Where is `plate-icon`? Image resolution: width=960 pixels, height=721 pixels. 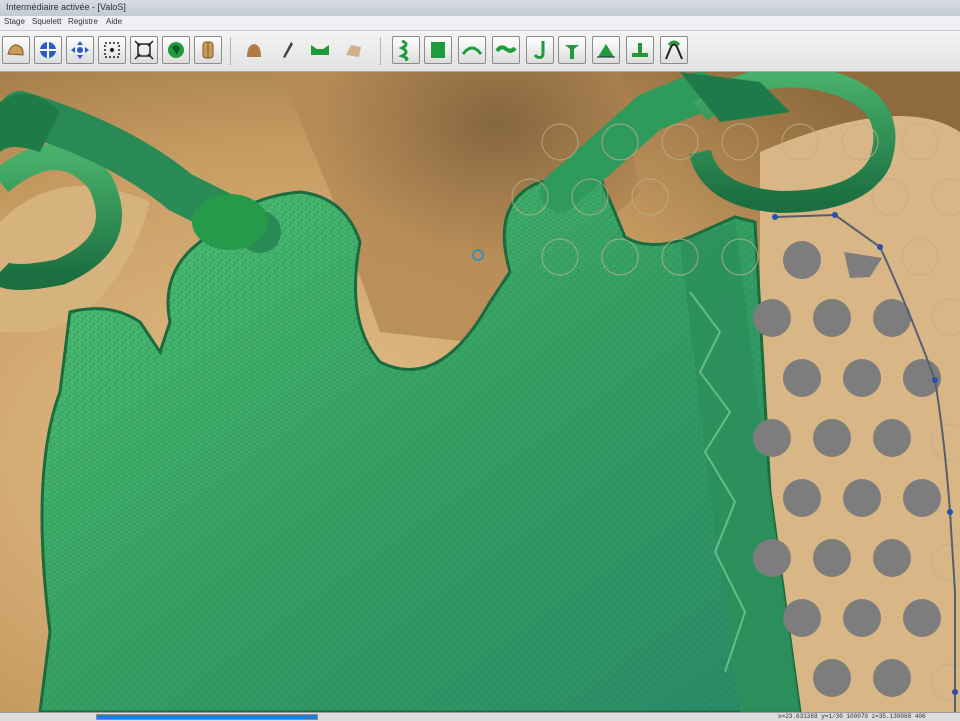
plate-icon is located at coordinates (438, 50).